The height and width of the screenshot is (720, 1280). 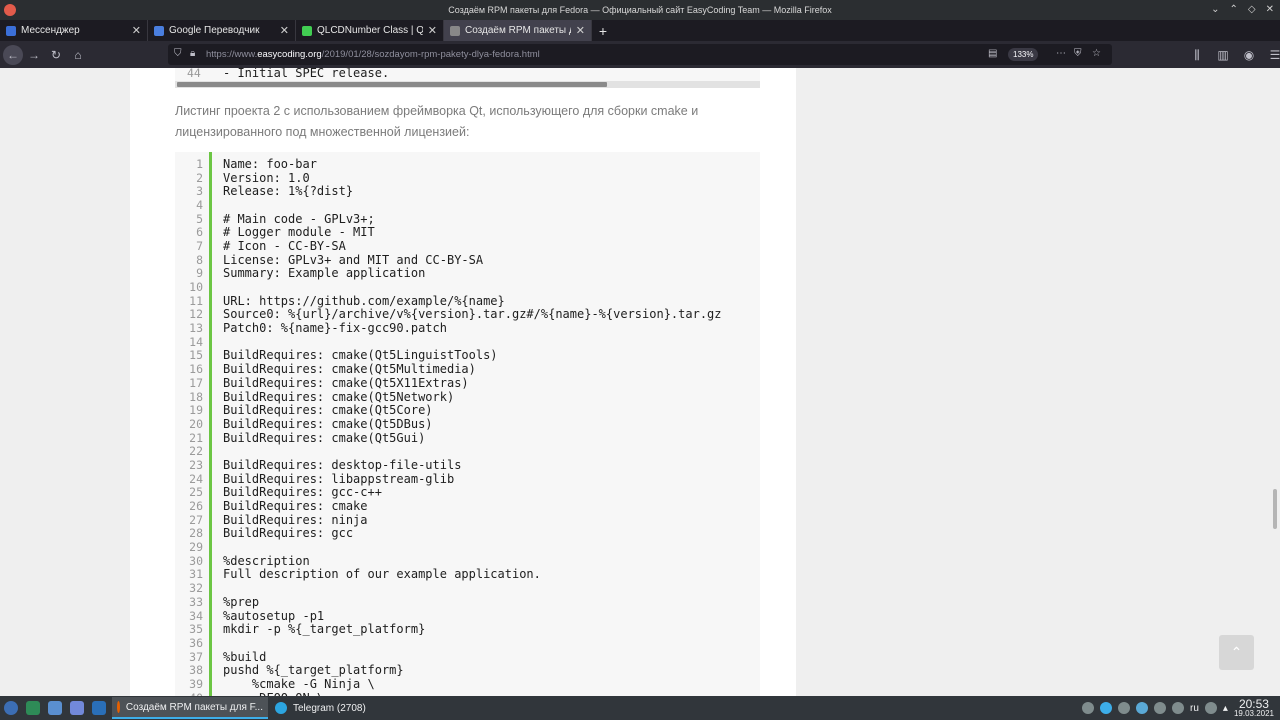 What do you see at coordinates (232, 54) in the screenshot?
I see `url-prefix: https://www.` at bounding box center [232, 54].